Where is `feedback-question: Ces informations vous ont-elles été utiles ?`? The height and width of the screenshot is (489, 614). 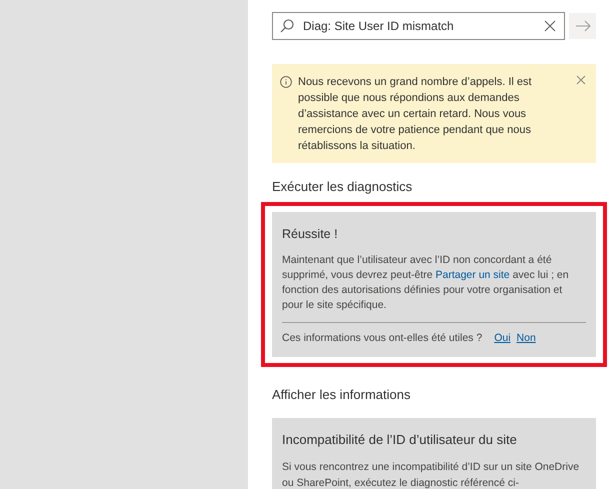 feedback-question: Ces informations vous ont-elles été utiles ? is located at coordinates (382, 338).